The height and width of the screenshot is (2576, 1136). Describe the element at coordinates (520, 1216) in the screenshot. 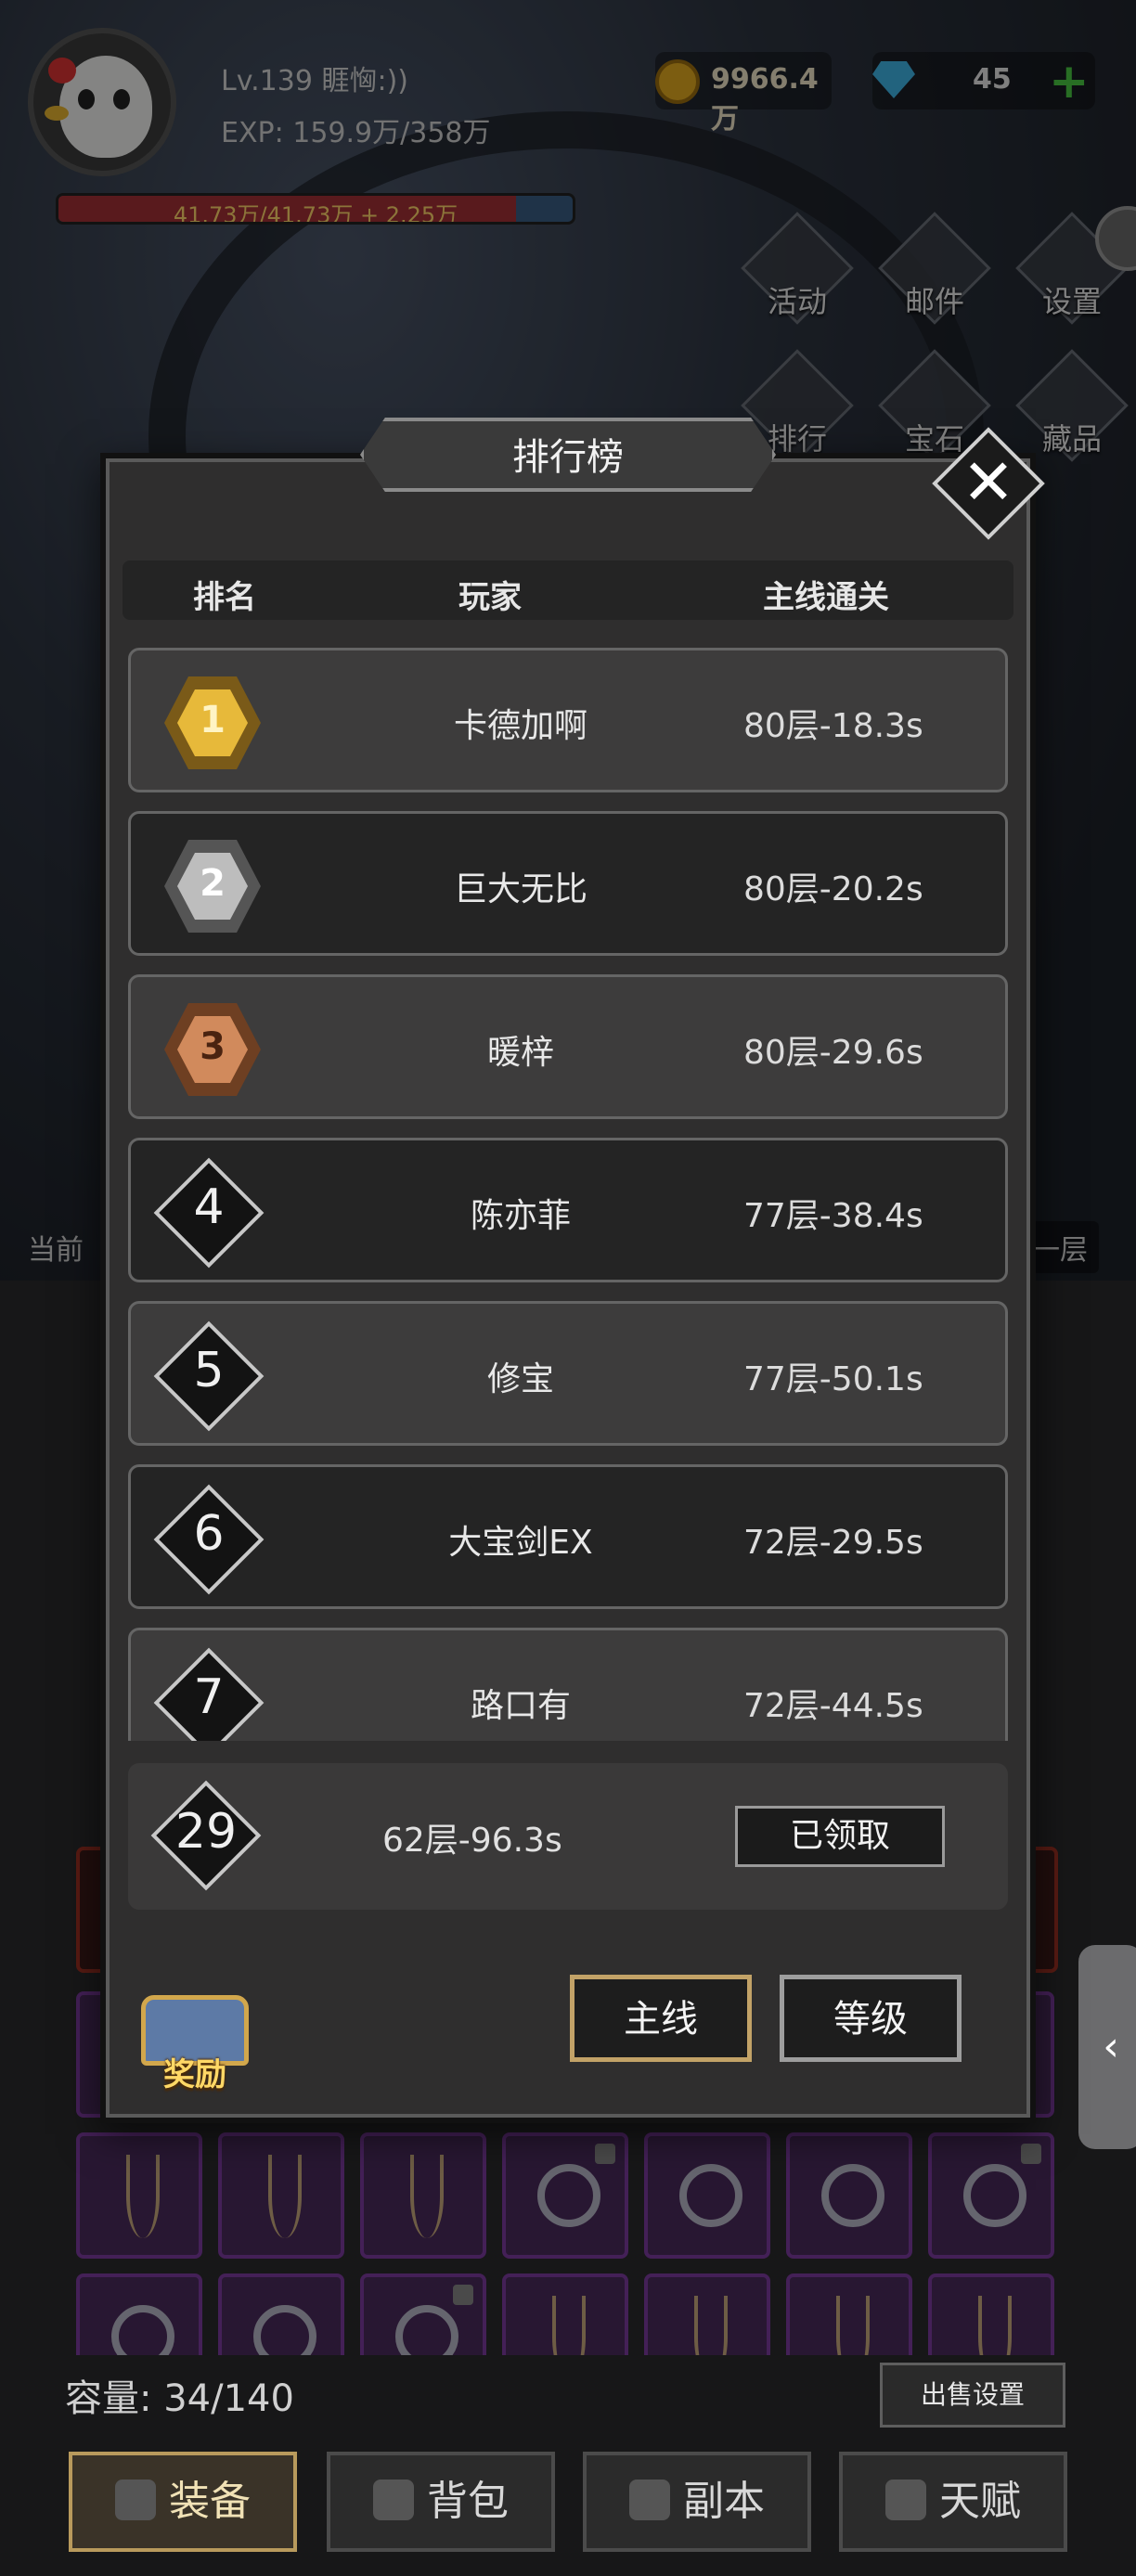

I see `player-name-cell: 陈亦菲` at that location.